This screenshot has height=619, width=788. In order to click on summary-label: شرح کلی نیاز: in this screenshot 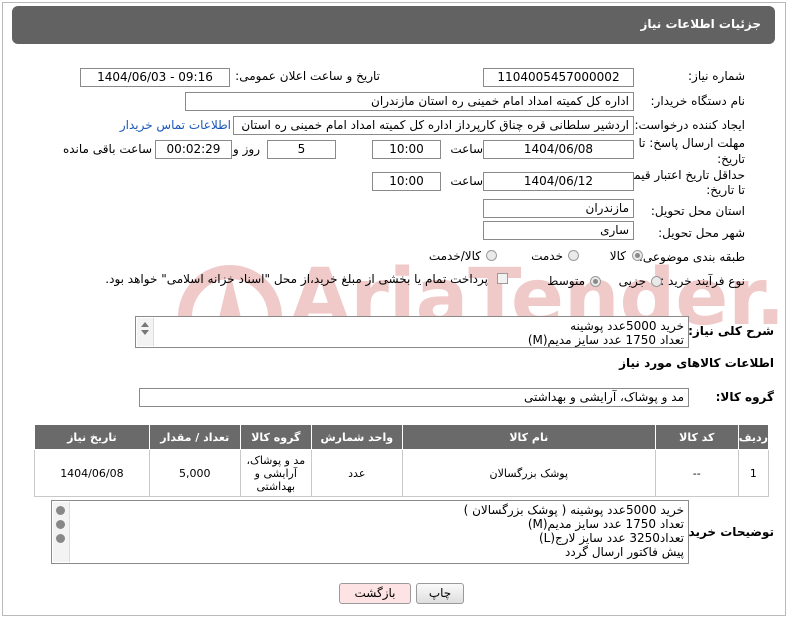, I will do `click(731, 331)`.